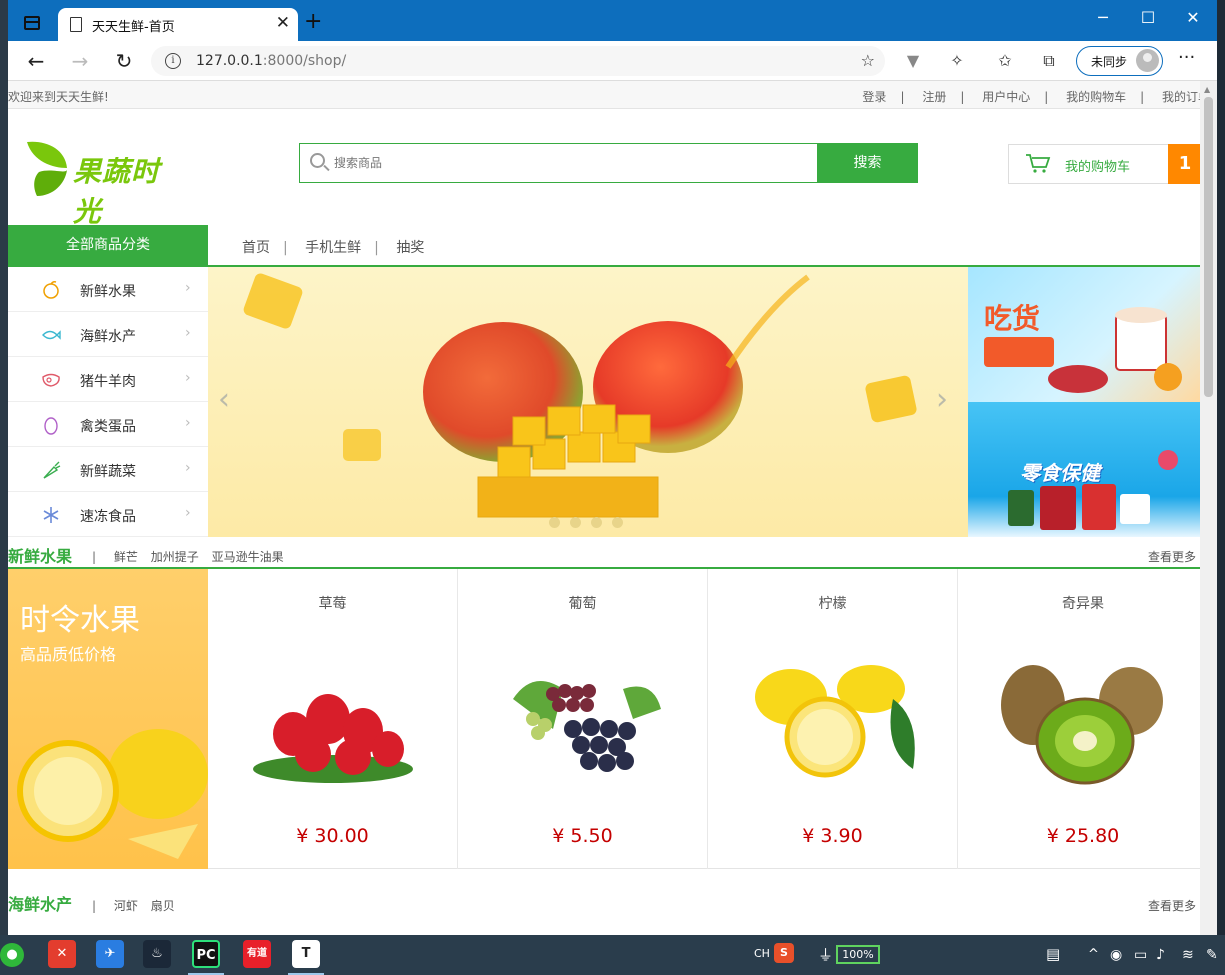 The height and width of the screenshot is (975, 1225). I want to click on search-input, so click(569, 163).